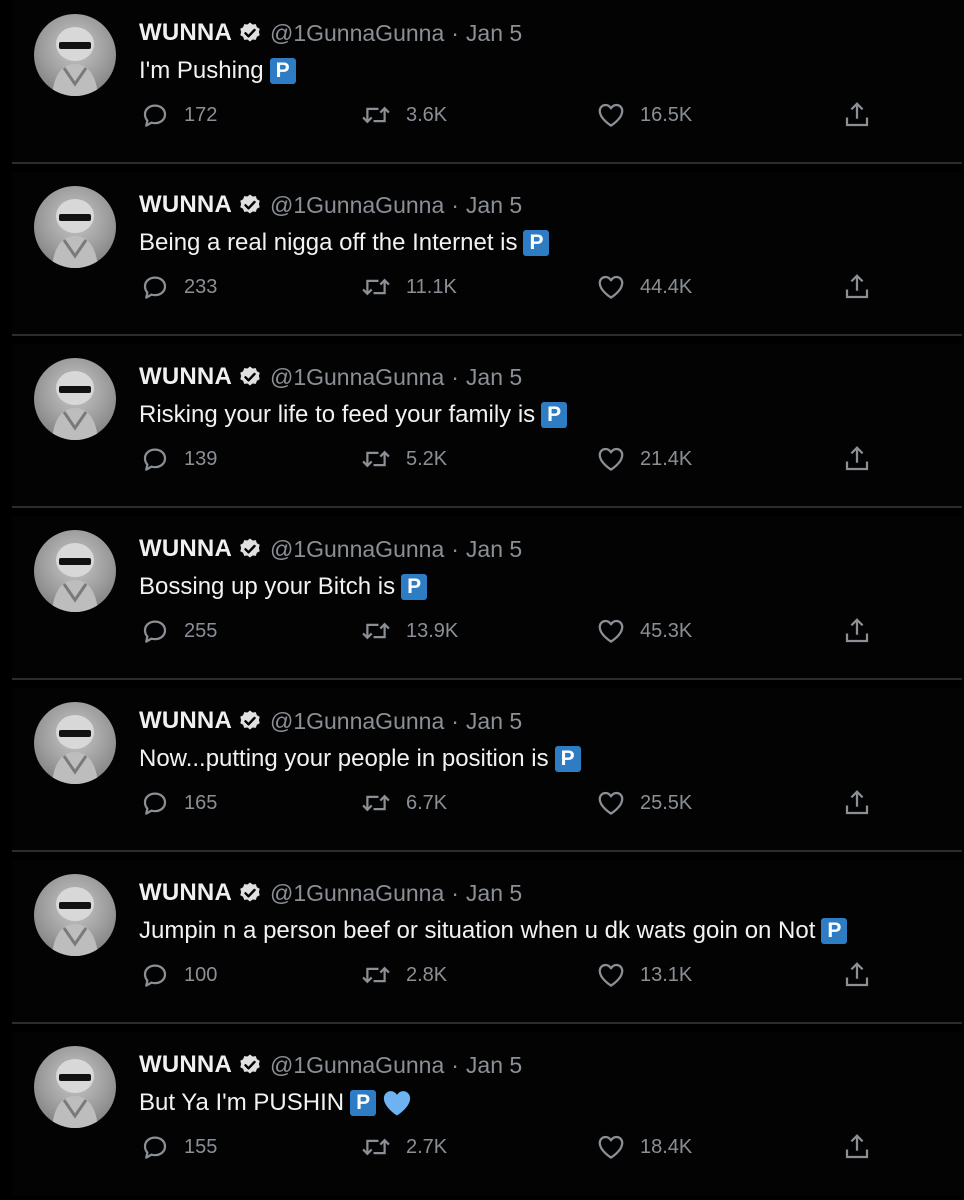  I want to click on retweet-button: 3.6K, so click(403, 115).